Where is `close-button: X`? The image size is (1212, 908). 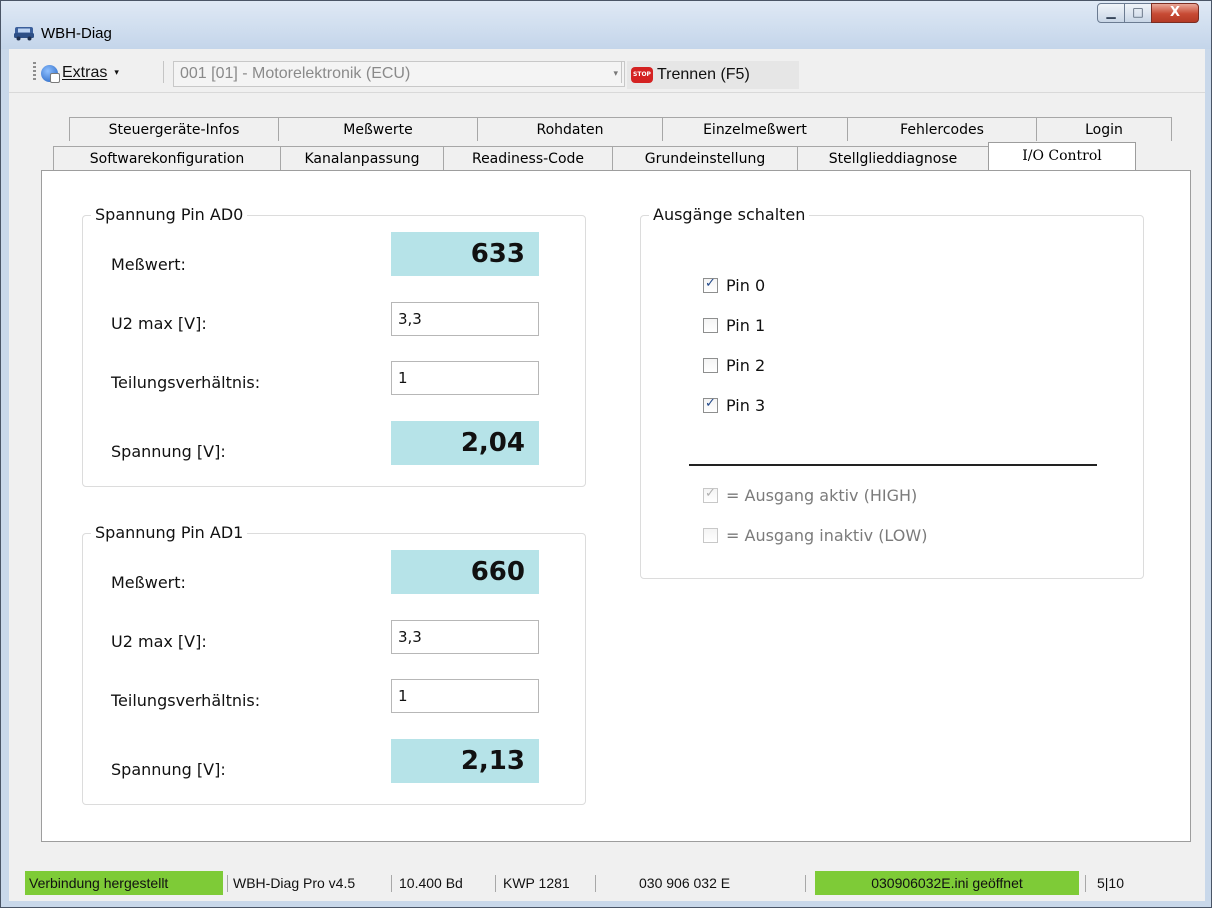
close-button: X is located at coordinates (1175, 13).